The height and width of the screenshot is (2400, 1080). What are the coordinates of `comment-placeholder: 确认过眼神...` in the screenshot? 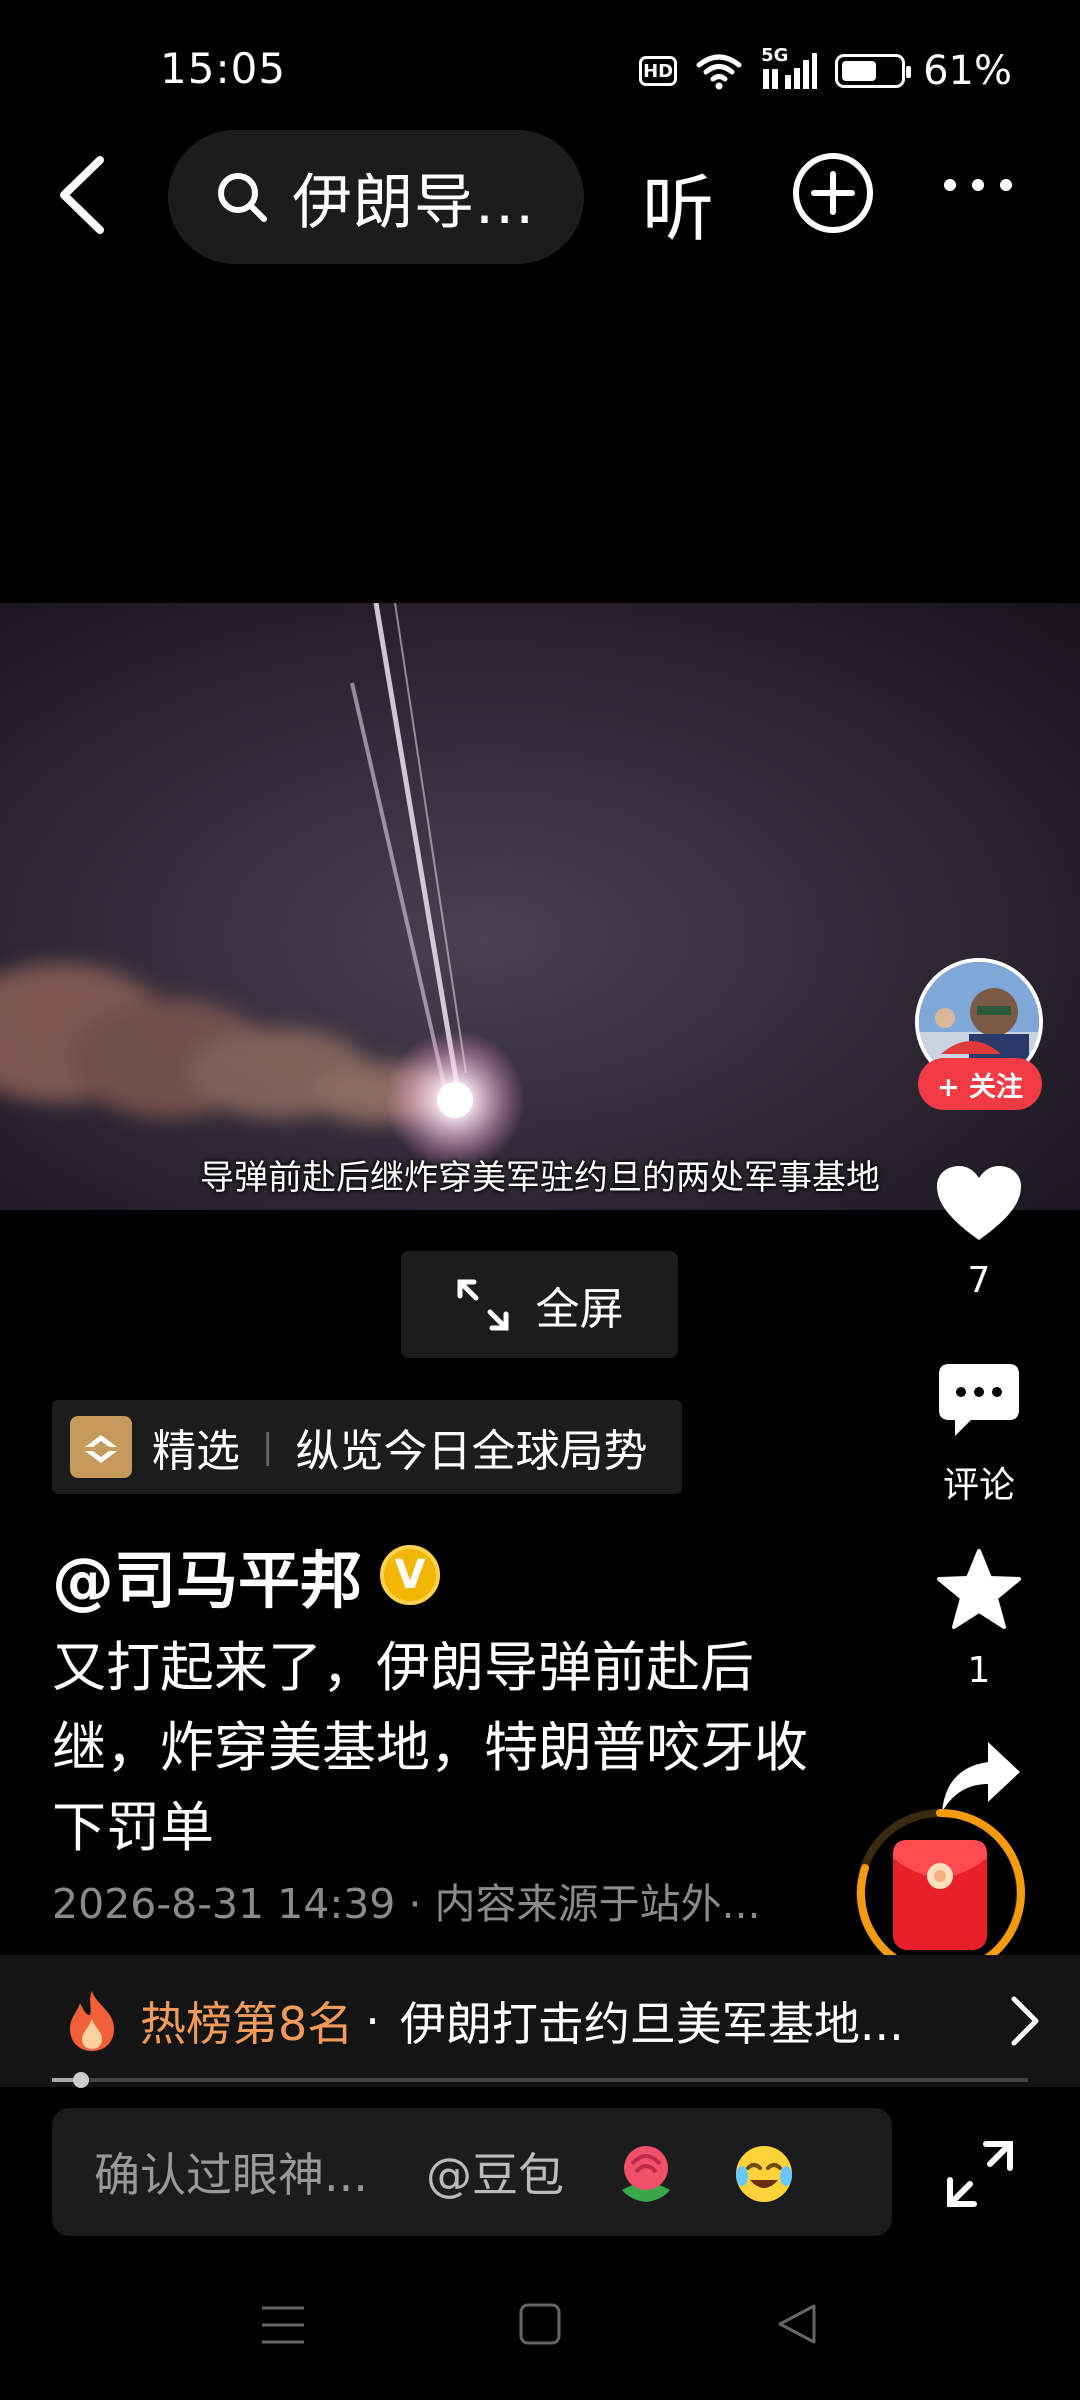 It's located at (231, 2175).